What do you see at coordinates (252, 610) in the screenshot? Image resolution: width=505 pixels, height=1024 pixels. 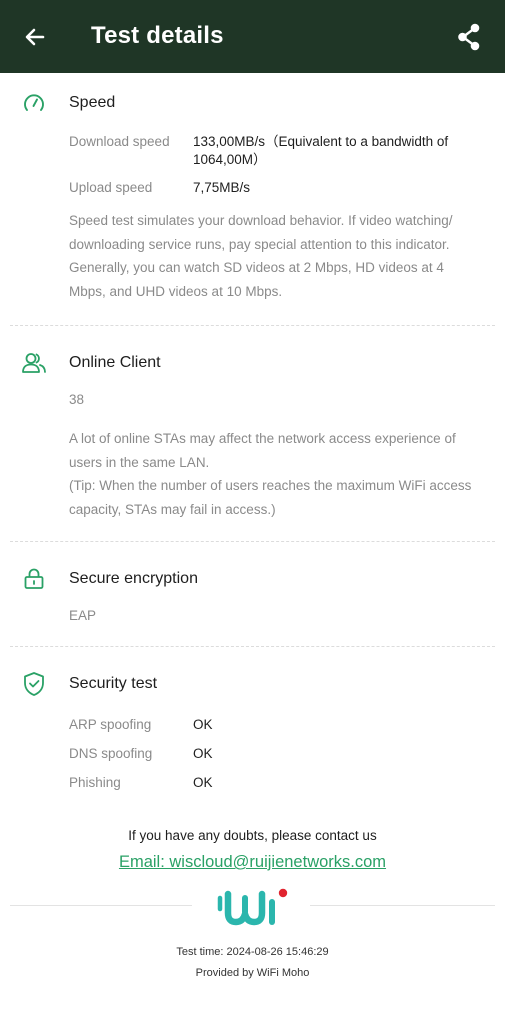 I see `encryption-body: EAP` at bounding box center [252, 610].